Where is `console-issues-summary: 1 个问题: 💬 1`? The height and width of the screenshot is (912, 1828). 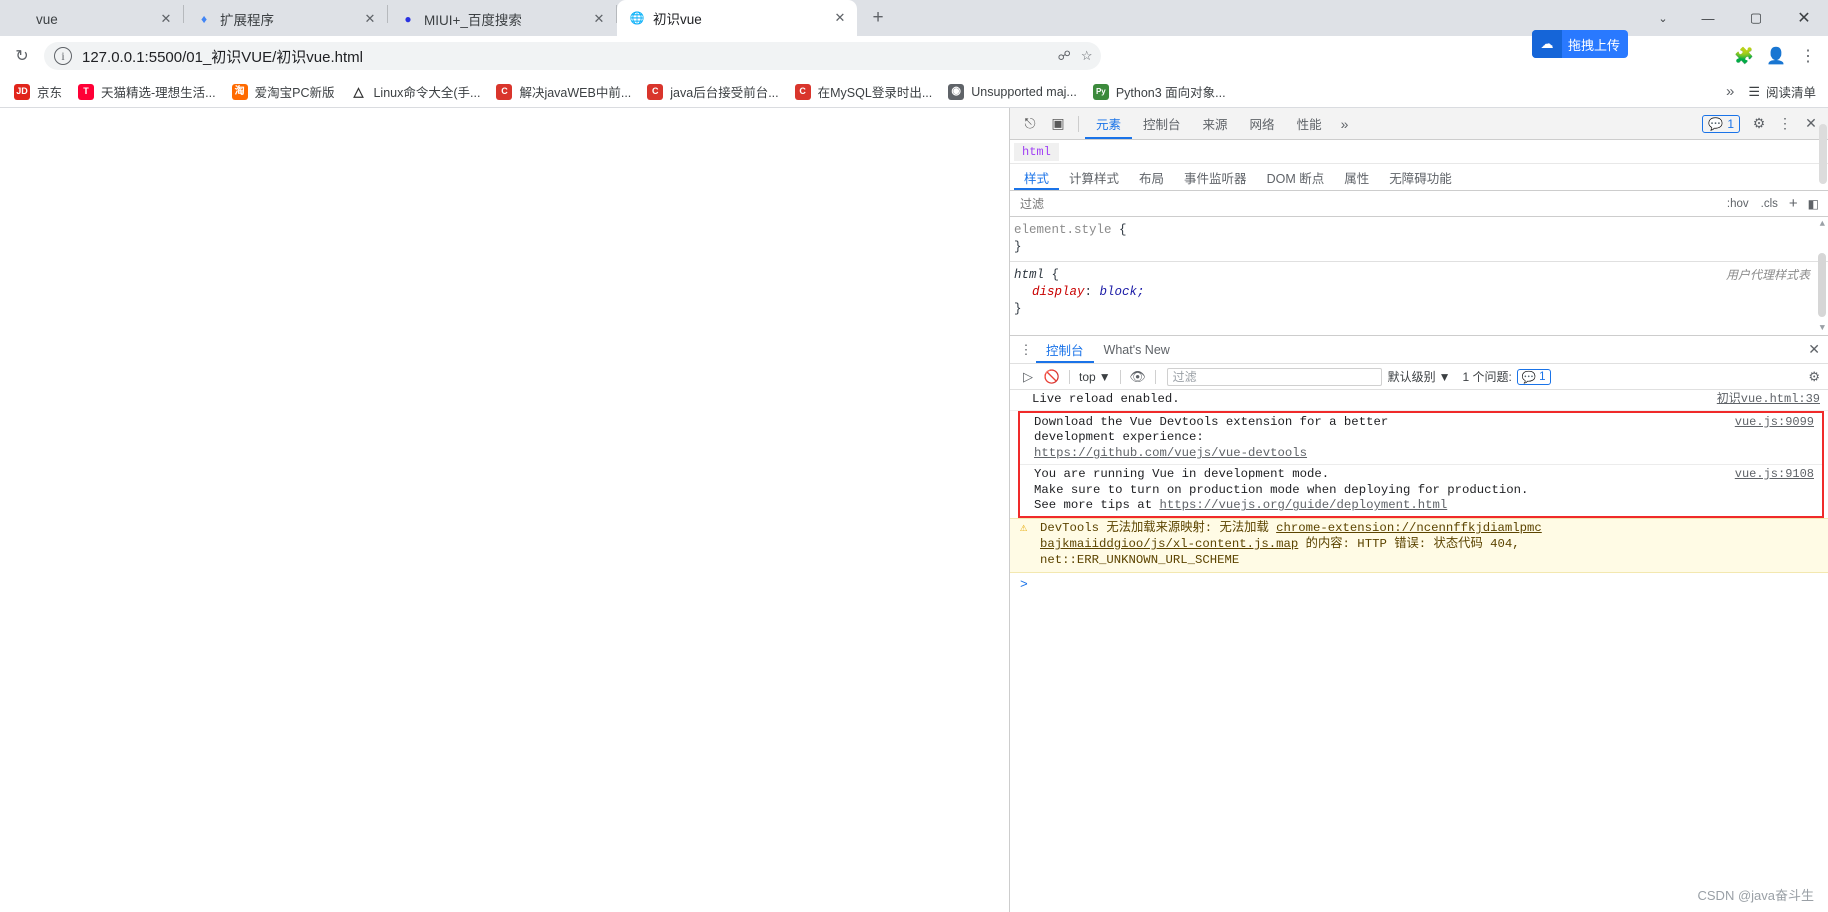
console-issues-summary: 1 个问题: 💬 1 is located at coordinates (1506, 376).